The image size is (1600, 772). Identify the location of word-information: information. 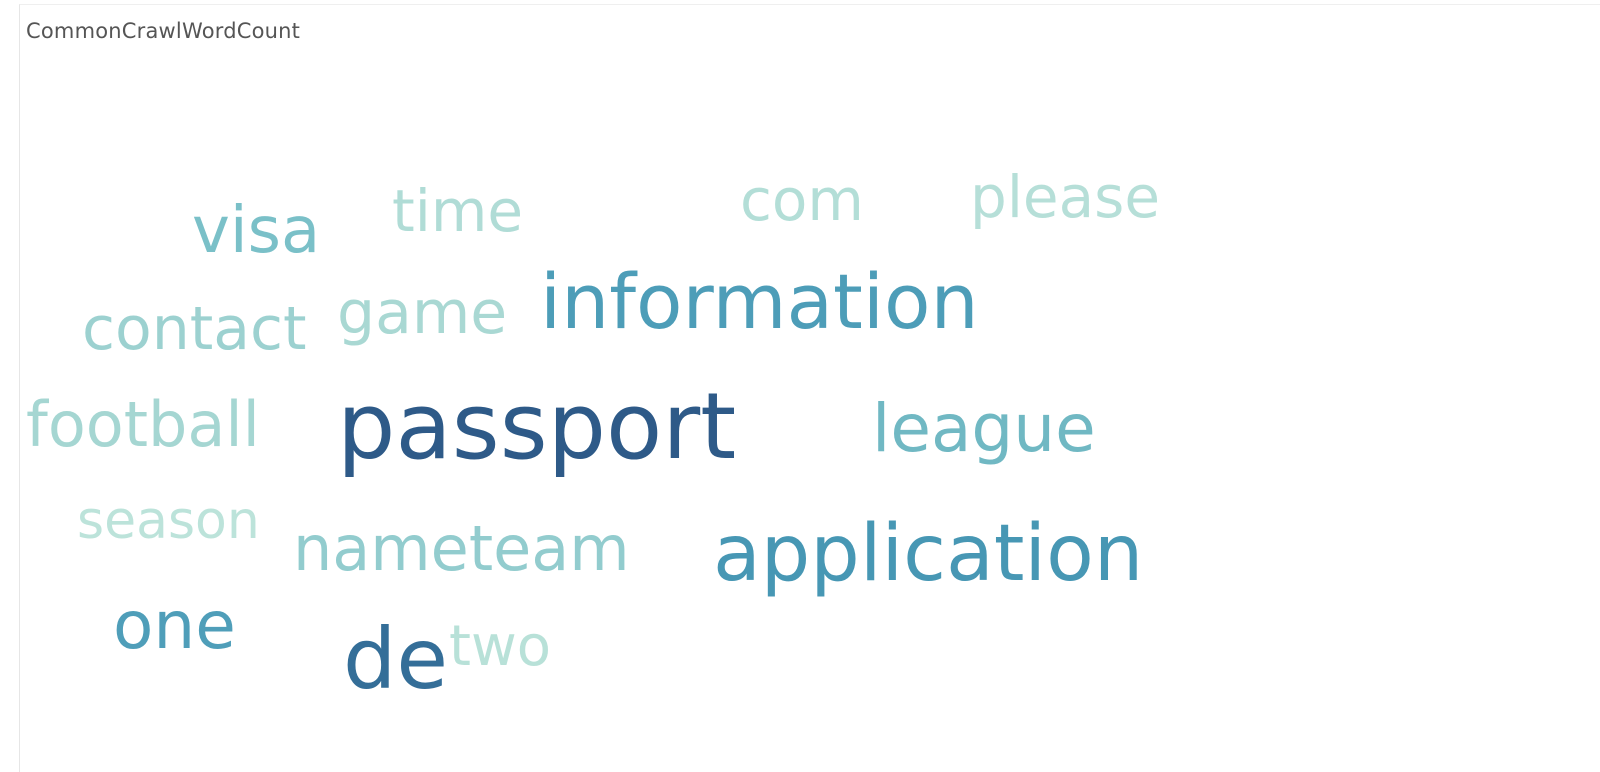
(759, 301).